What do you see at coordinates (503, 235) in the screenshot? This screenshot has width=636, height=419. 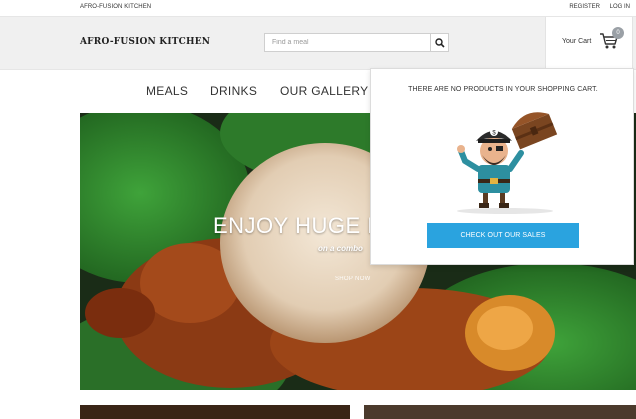 I see `checkout-sales-button: CHECK OUT OUR SALES` at bounding box center [503, 235].